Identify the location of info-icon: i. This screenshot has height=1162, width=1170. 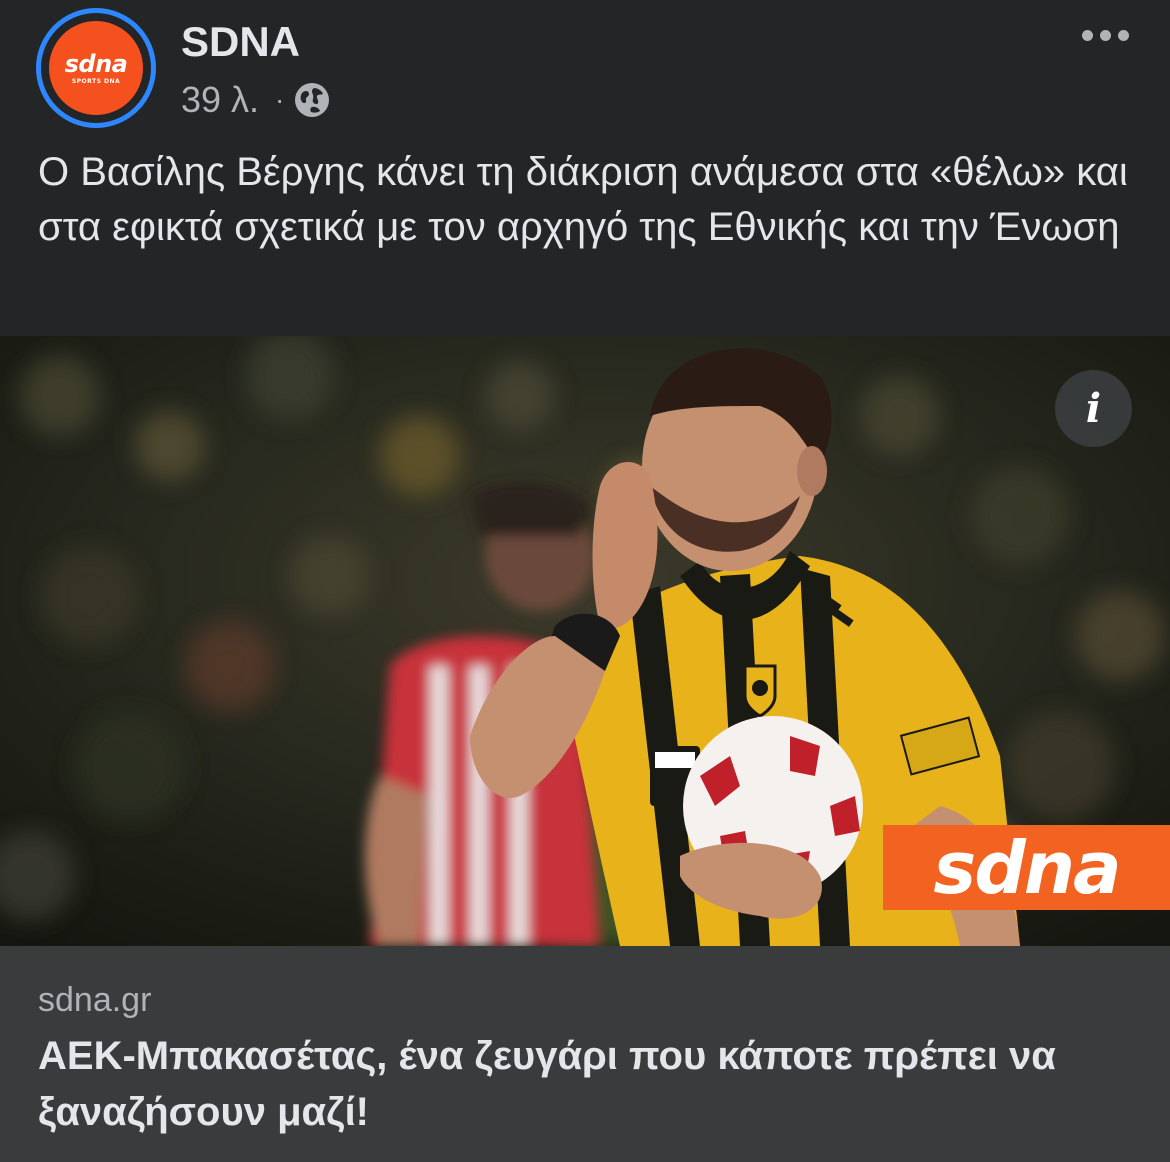
(1093, 408).